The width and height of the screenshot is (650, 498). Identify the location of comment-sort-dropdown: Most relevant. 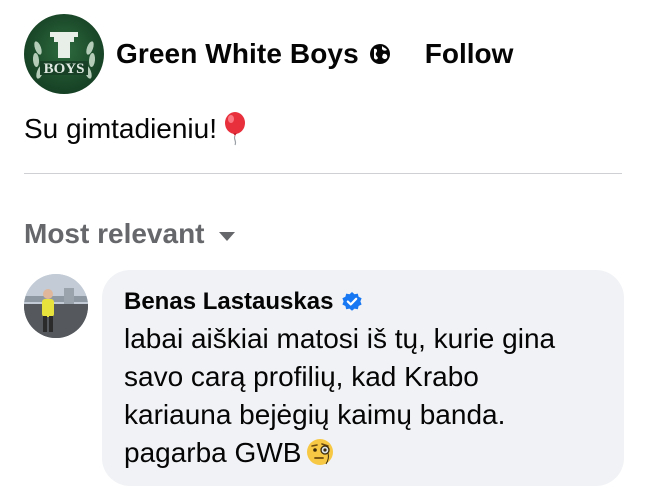
(129, 234).